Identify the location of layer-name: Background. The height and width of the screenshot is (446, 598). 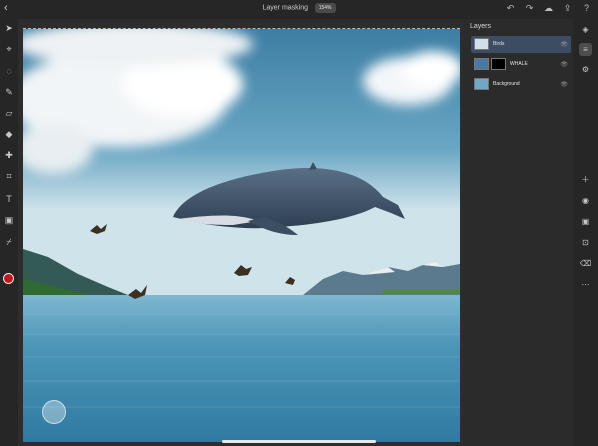
(506, 84).